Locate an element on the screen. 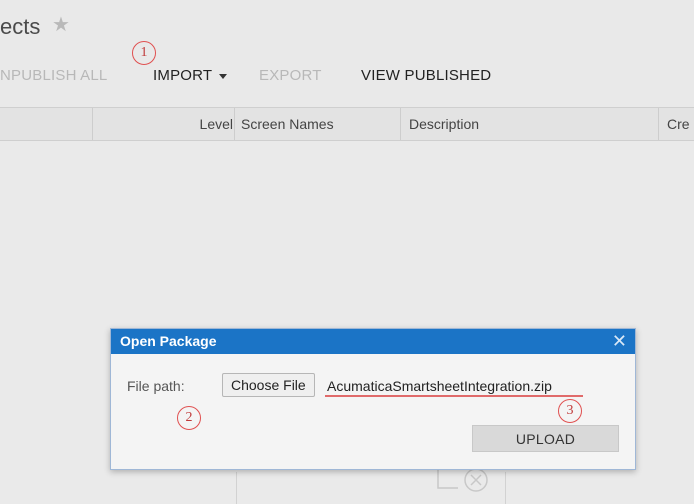  selected-file-name: AcumaticaSmartsheetIntegration.zip is located at coordinates (439, 386).